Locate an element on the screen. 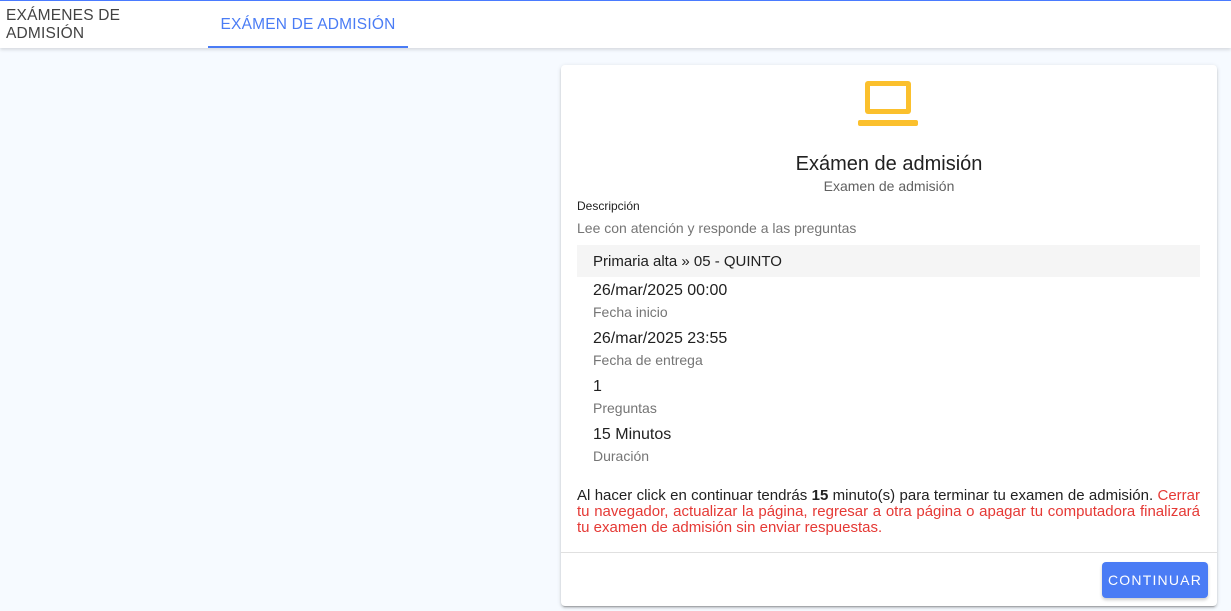 Image resolution: width=1231 pixels, height=611 pixels. duration-value: 15 Minutos is located at coordinates (632, 434).